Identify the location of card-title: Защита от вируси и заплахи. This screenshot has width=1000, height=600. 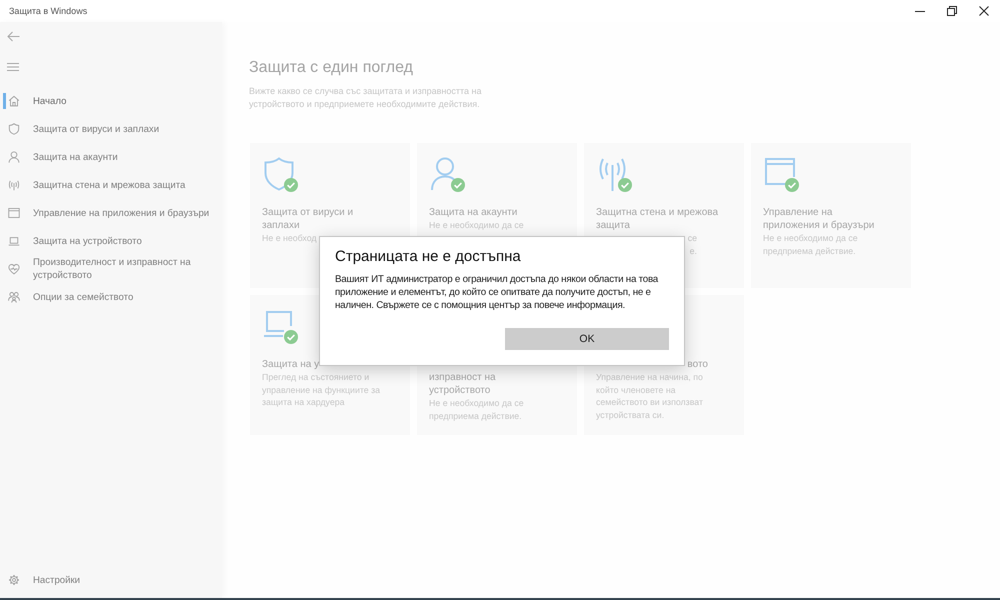
(308, 219).